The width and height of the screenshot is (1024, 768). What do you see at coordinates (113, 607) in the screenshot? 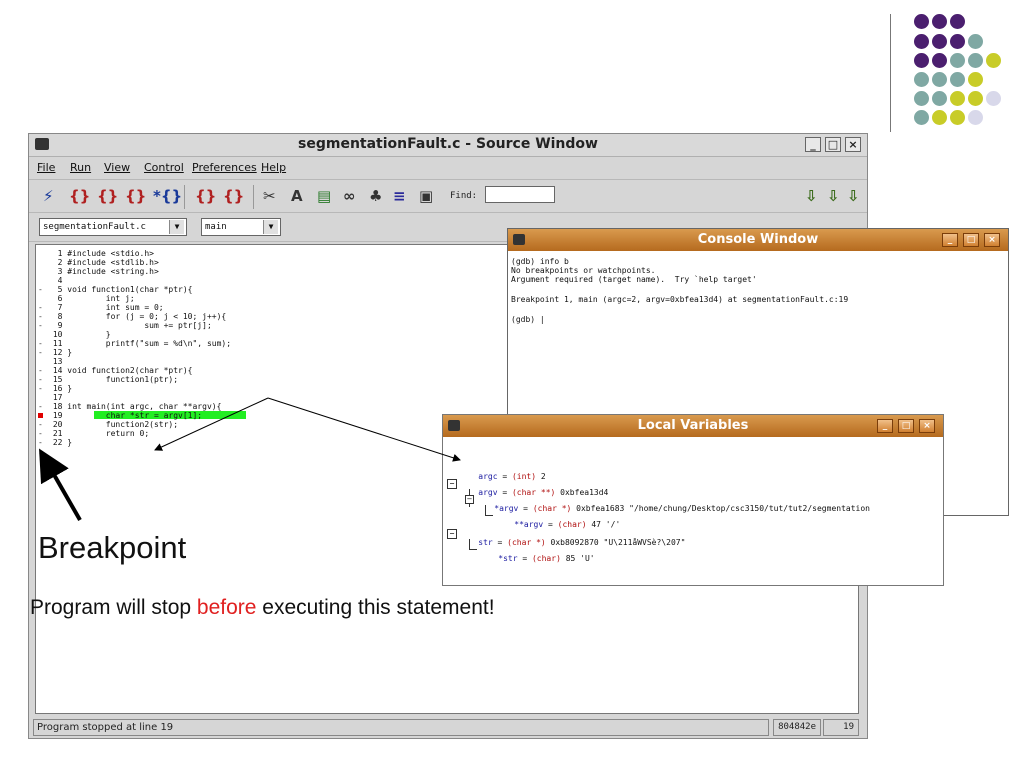
I see `caption-pre: Program will stop` at bounding box center [113, 607].